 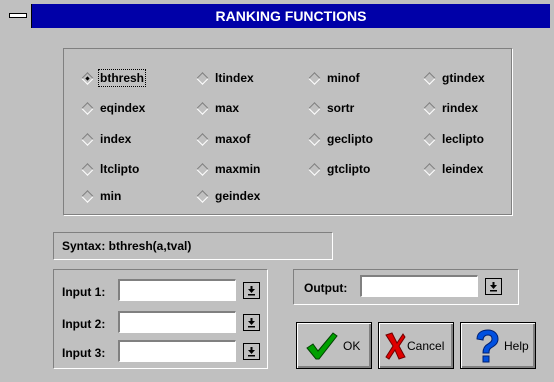 I want to click on input-2-label: Input 2:, so click(x=84, y=324).